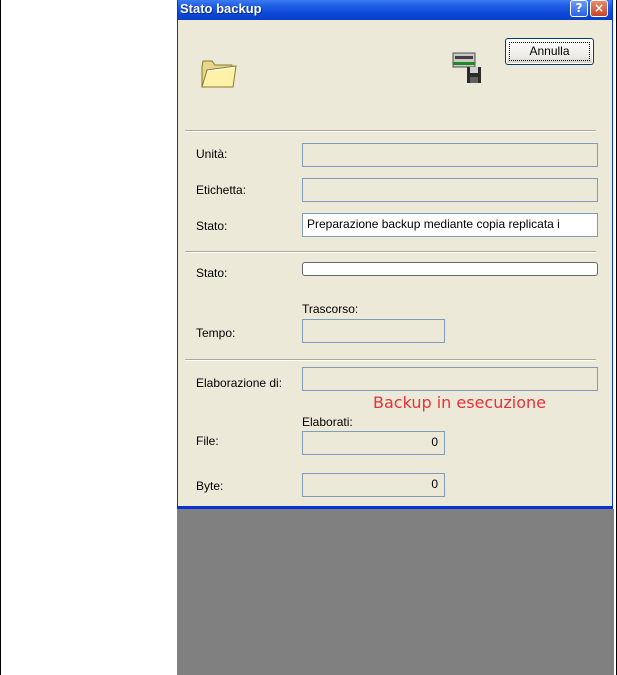  I want to click on help-icon: ?, so click(579, 8).